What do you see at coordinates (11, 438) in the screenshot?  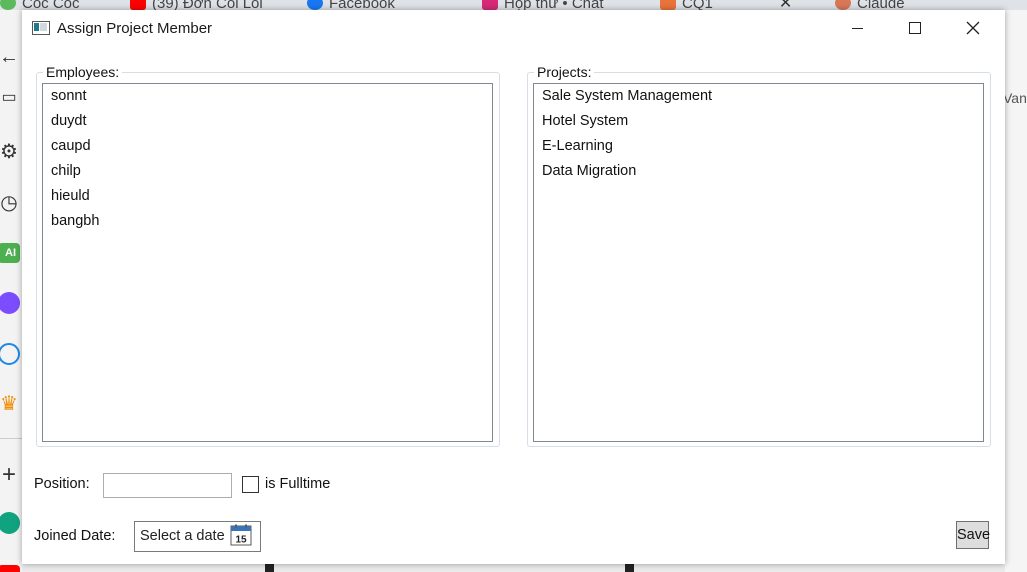 I see `sidebar-divider` at bounding box center [11, 438].